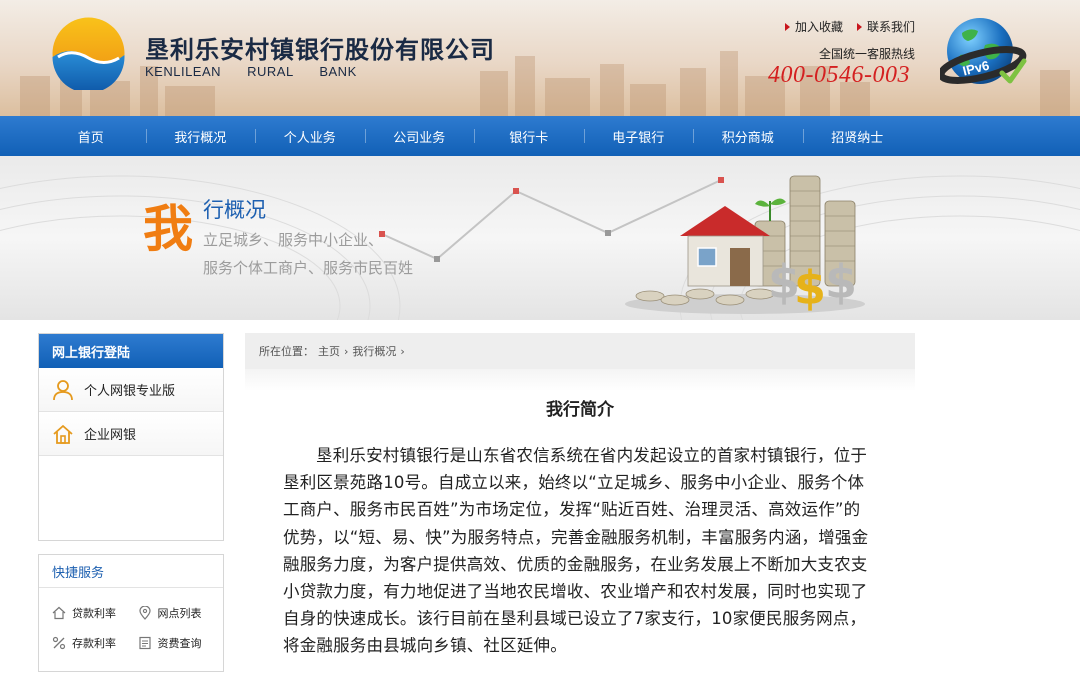 The image size is (1080, 691). I want to click on nav-about: 我行概况, so click(200, 136).